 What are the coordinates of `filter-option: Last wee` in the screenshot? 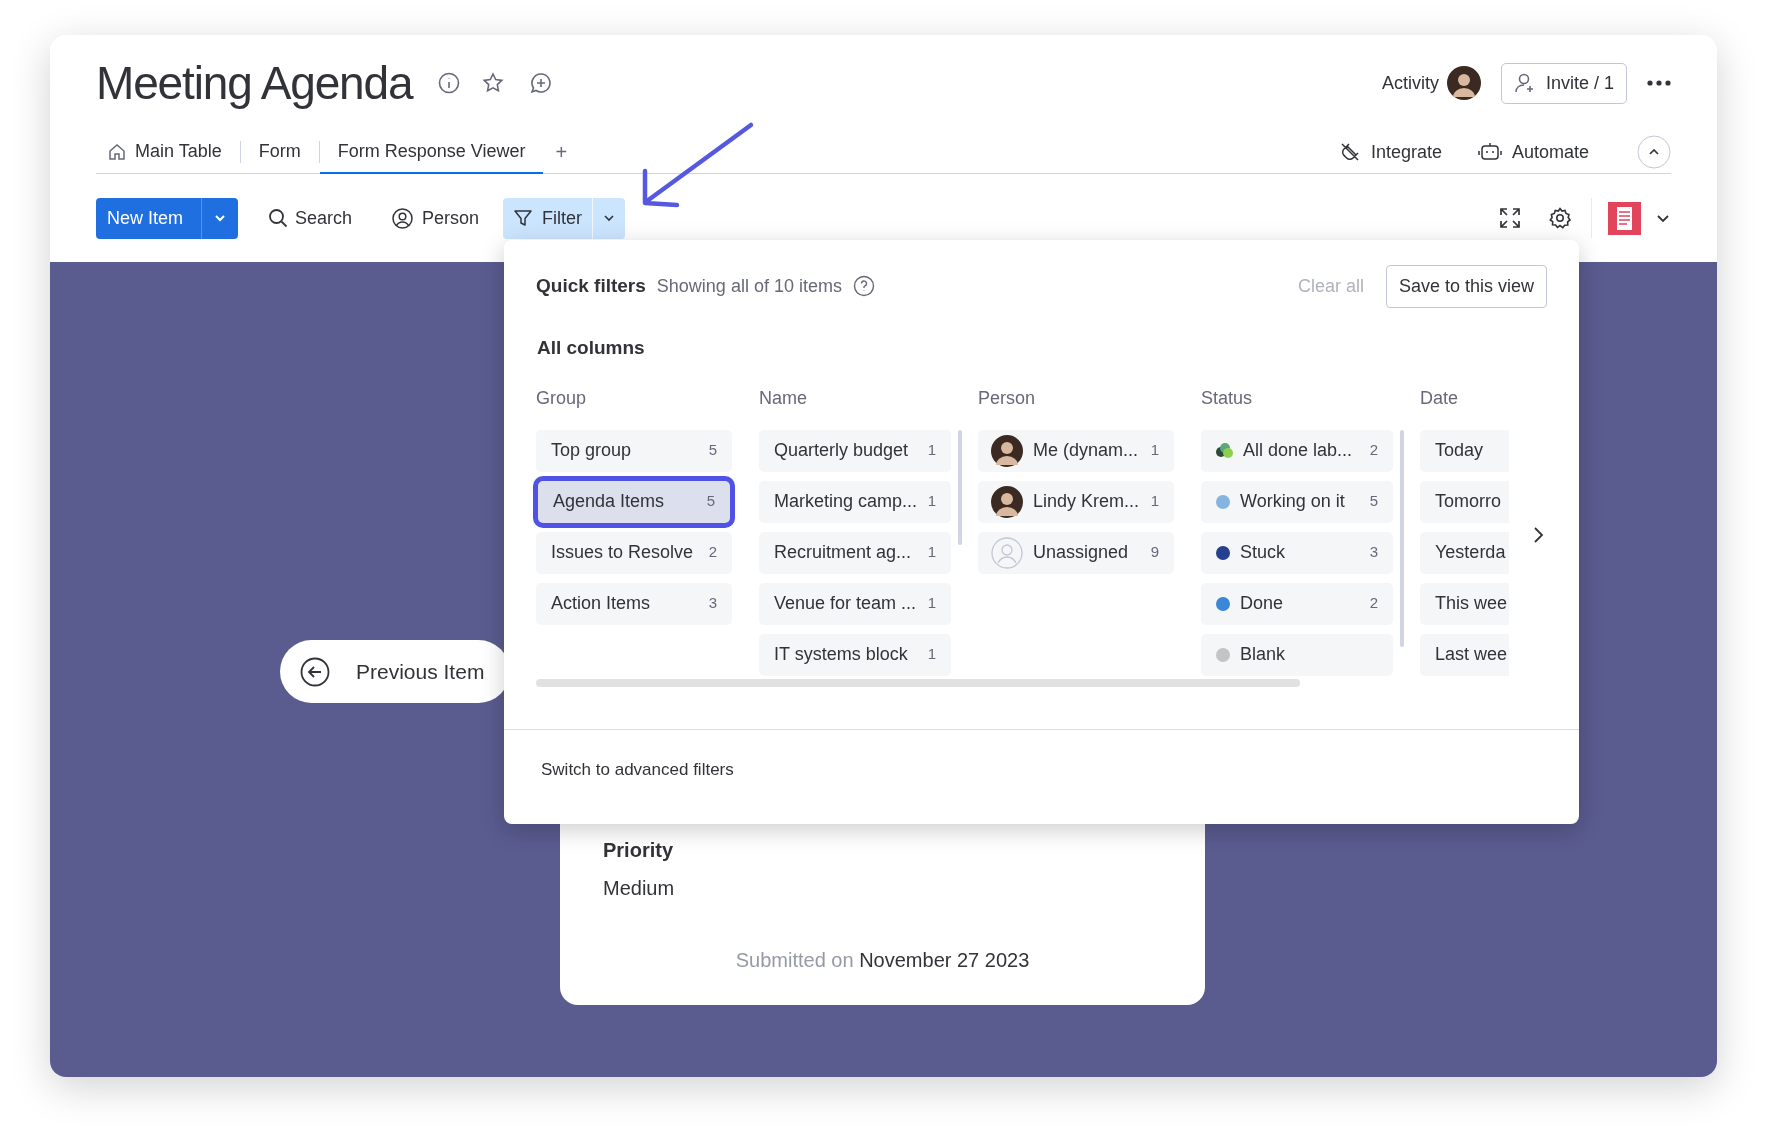 It's located at (1465, 654).